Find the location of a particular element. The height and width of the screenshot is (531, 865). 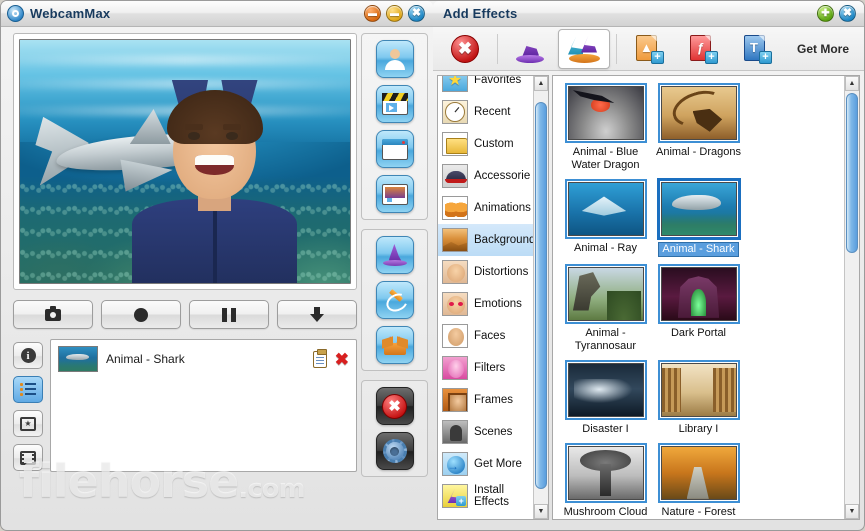

effects-title: Add Effects is located at coordinates (480, 13).